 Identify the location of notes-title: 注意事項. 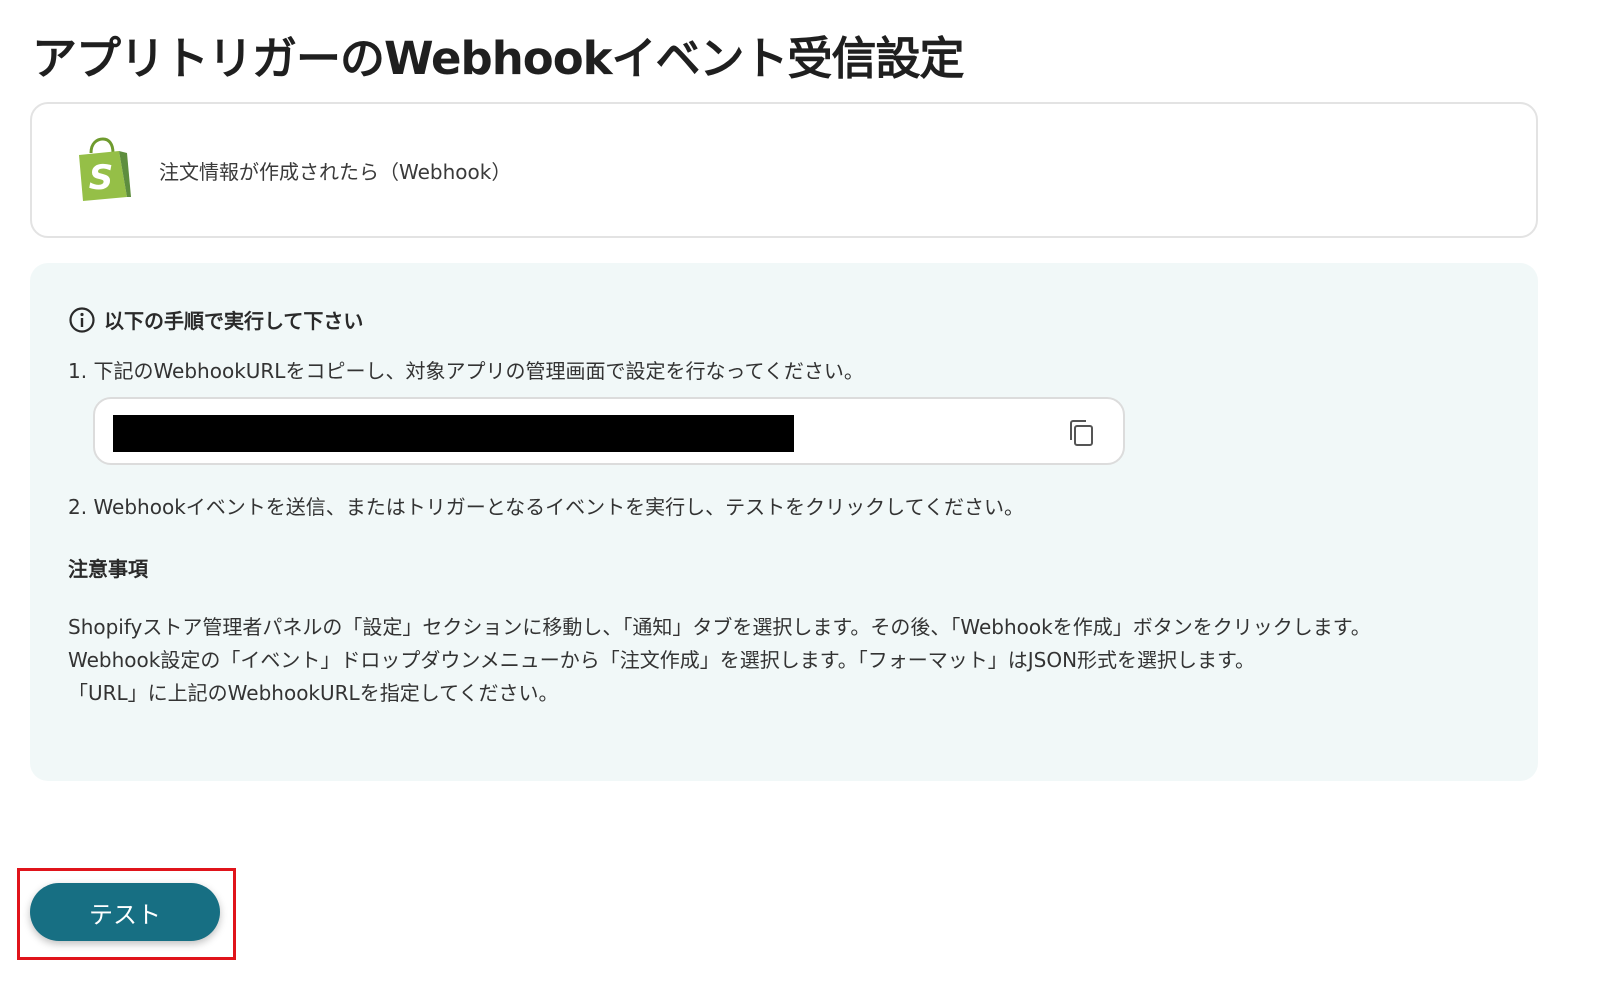
(108, 569).